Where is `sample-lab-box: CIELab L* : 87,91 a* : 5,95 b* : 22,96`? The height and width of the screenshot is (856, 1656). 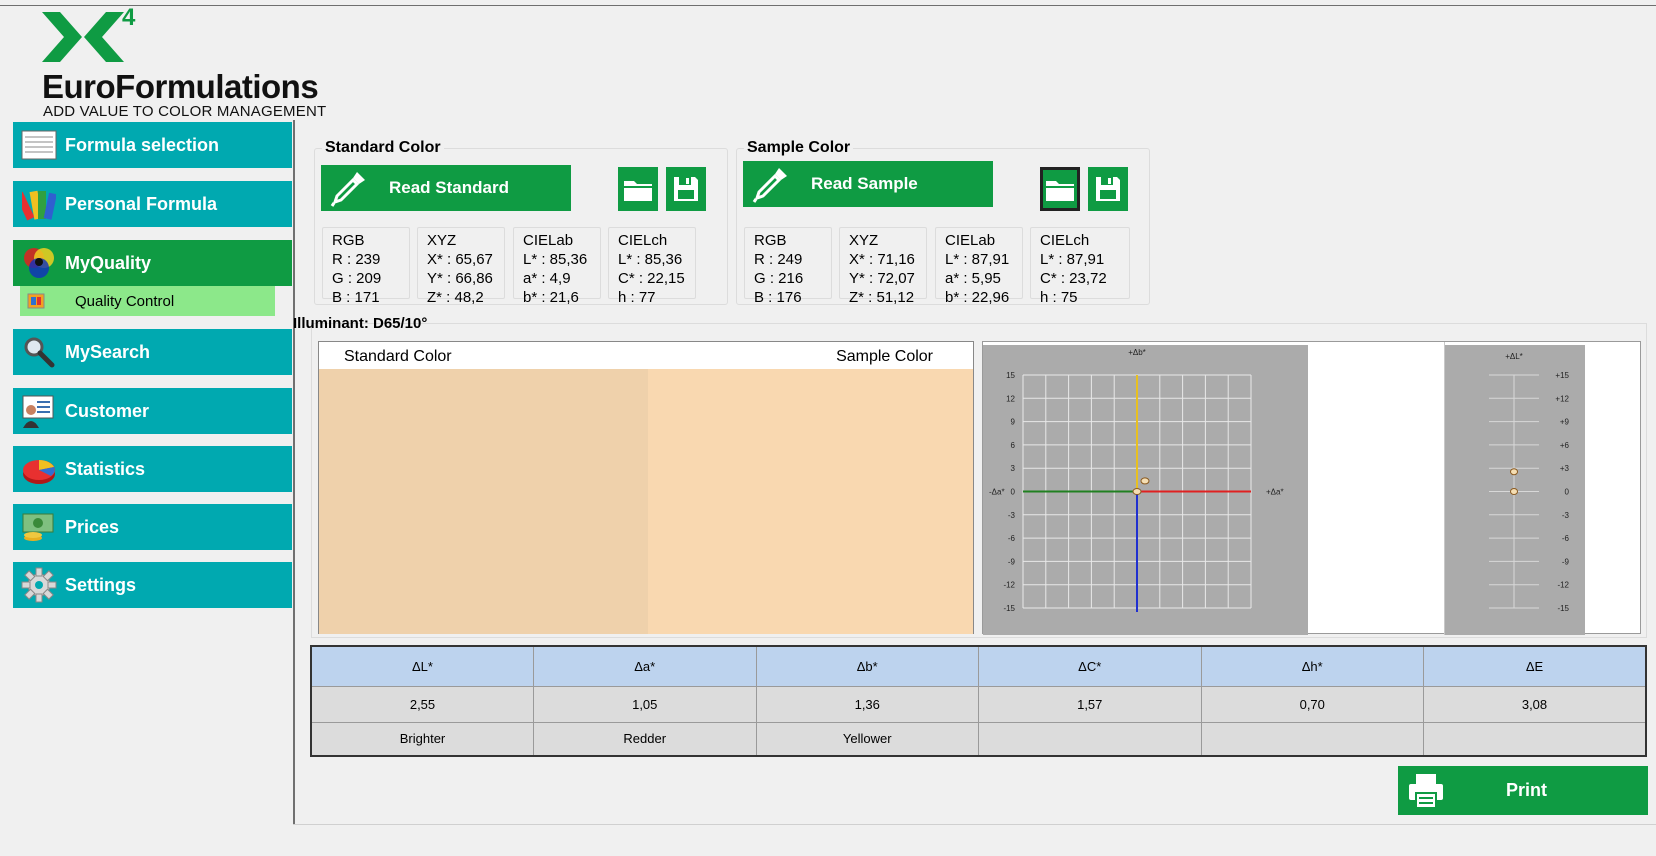
sample-lab-box: CIELab L* : 87,91 a* : 5,95 b* : 22,96 is located at coordinates (979, 266).